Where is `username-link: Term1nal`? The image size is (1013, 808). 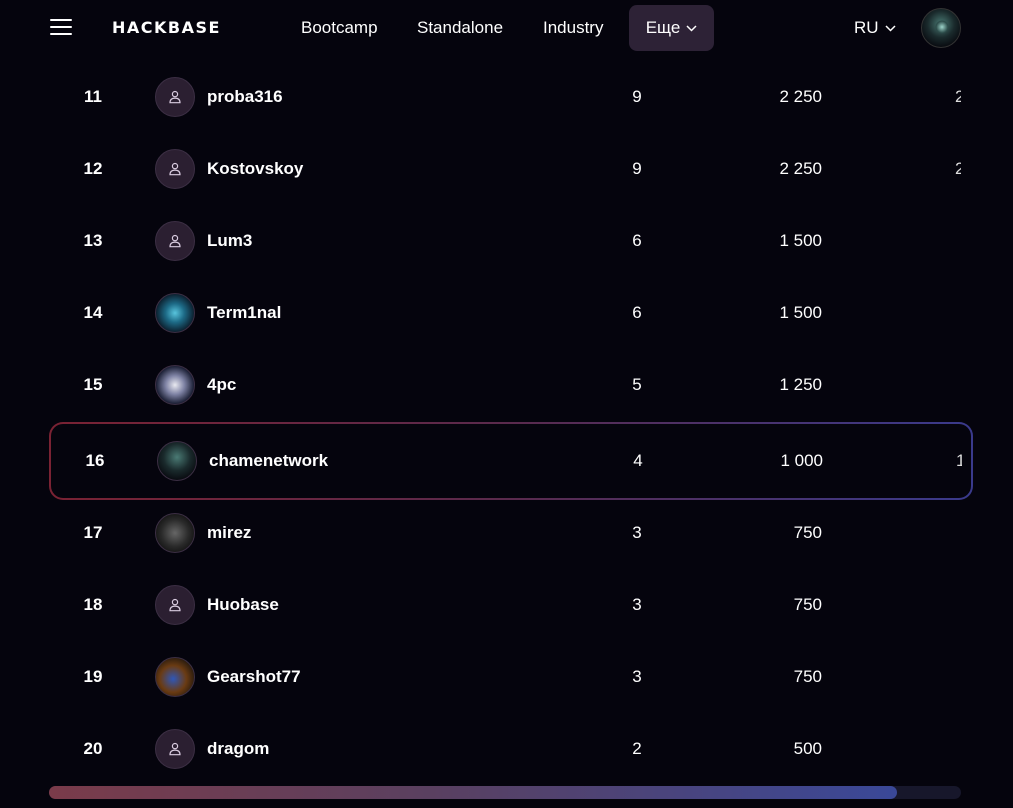 username-link: Term1nal is located at coordinates (244, 313).